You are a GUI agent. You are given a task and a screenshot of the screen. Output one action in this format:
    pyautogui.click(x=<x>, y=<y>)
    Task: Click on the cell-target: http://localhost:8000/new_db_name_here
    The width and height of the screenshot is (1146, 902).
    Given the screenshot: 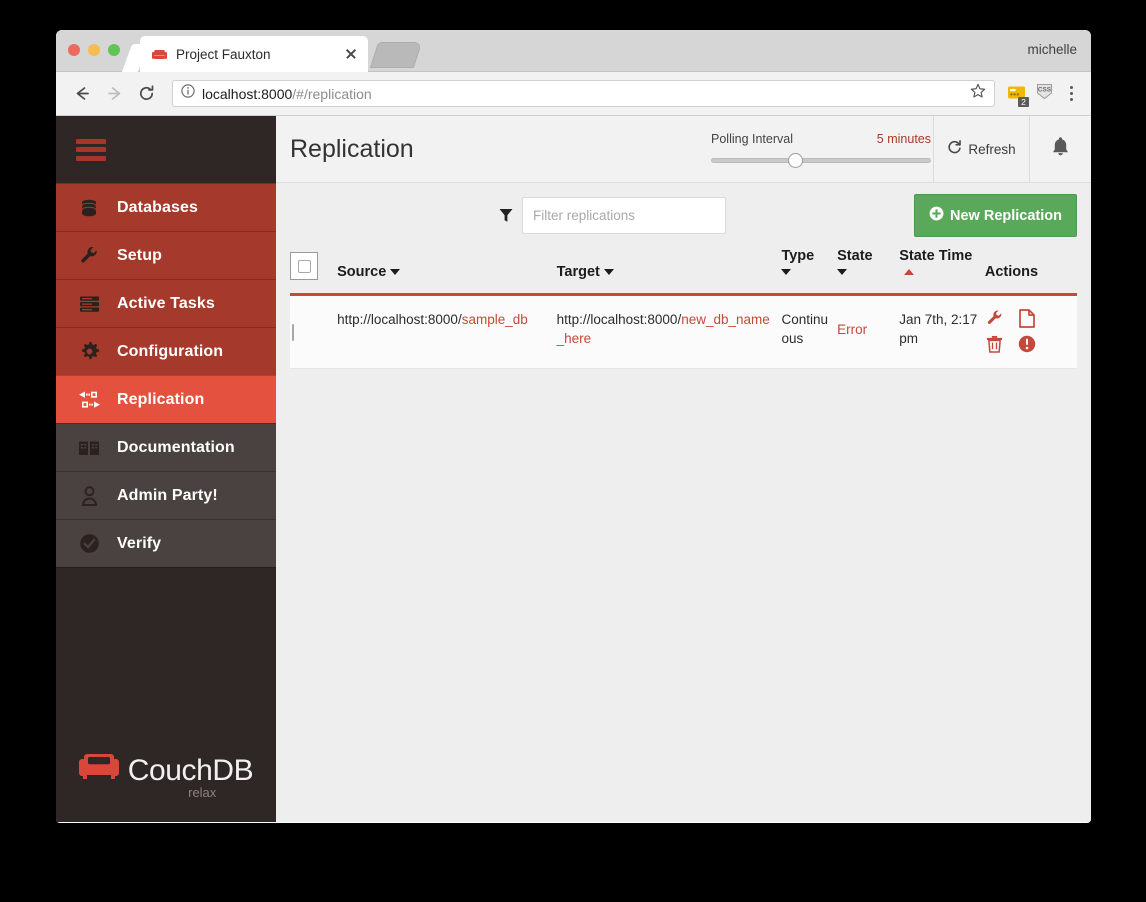 What is the action you would take?
    pyautogui.click(x=669, y=332)
    